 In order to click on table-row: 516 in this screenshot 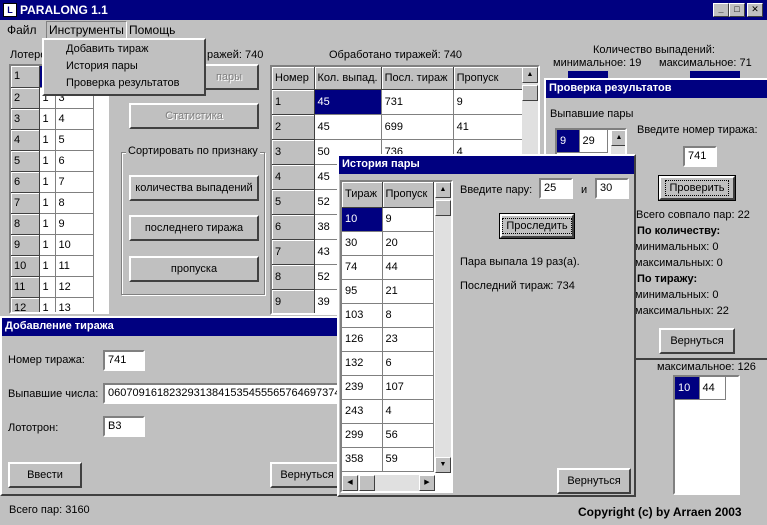, I will do `click(52, 161)`.